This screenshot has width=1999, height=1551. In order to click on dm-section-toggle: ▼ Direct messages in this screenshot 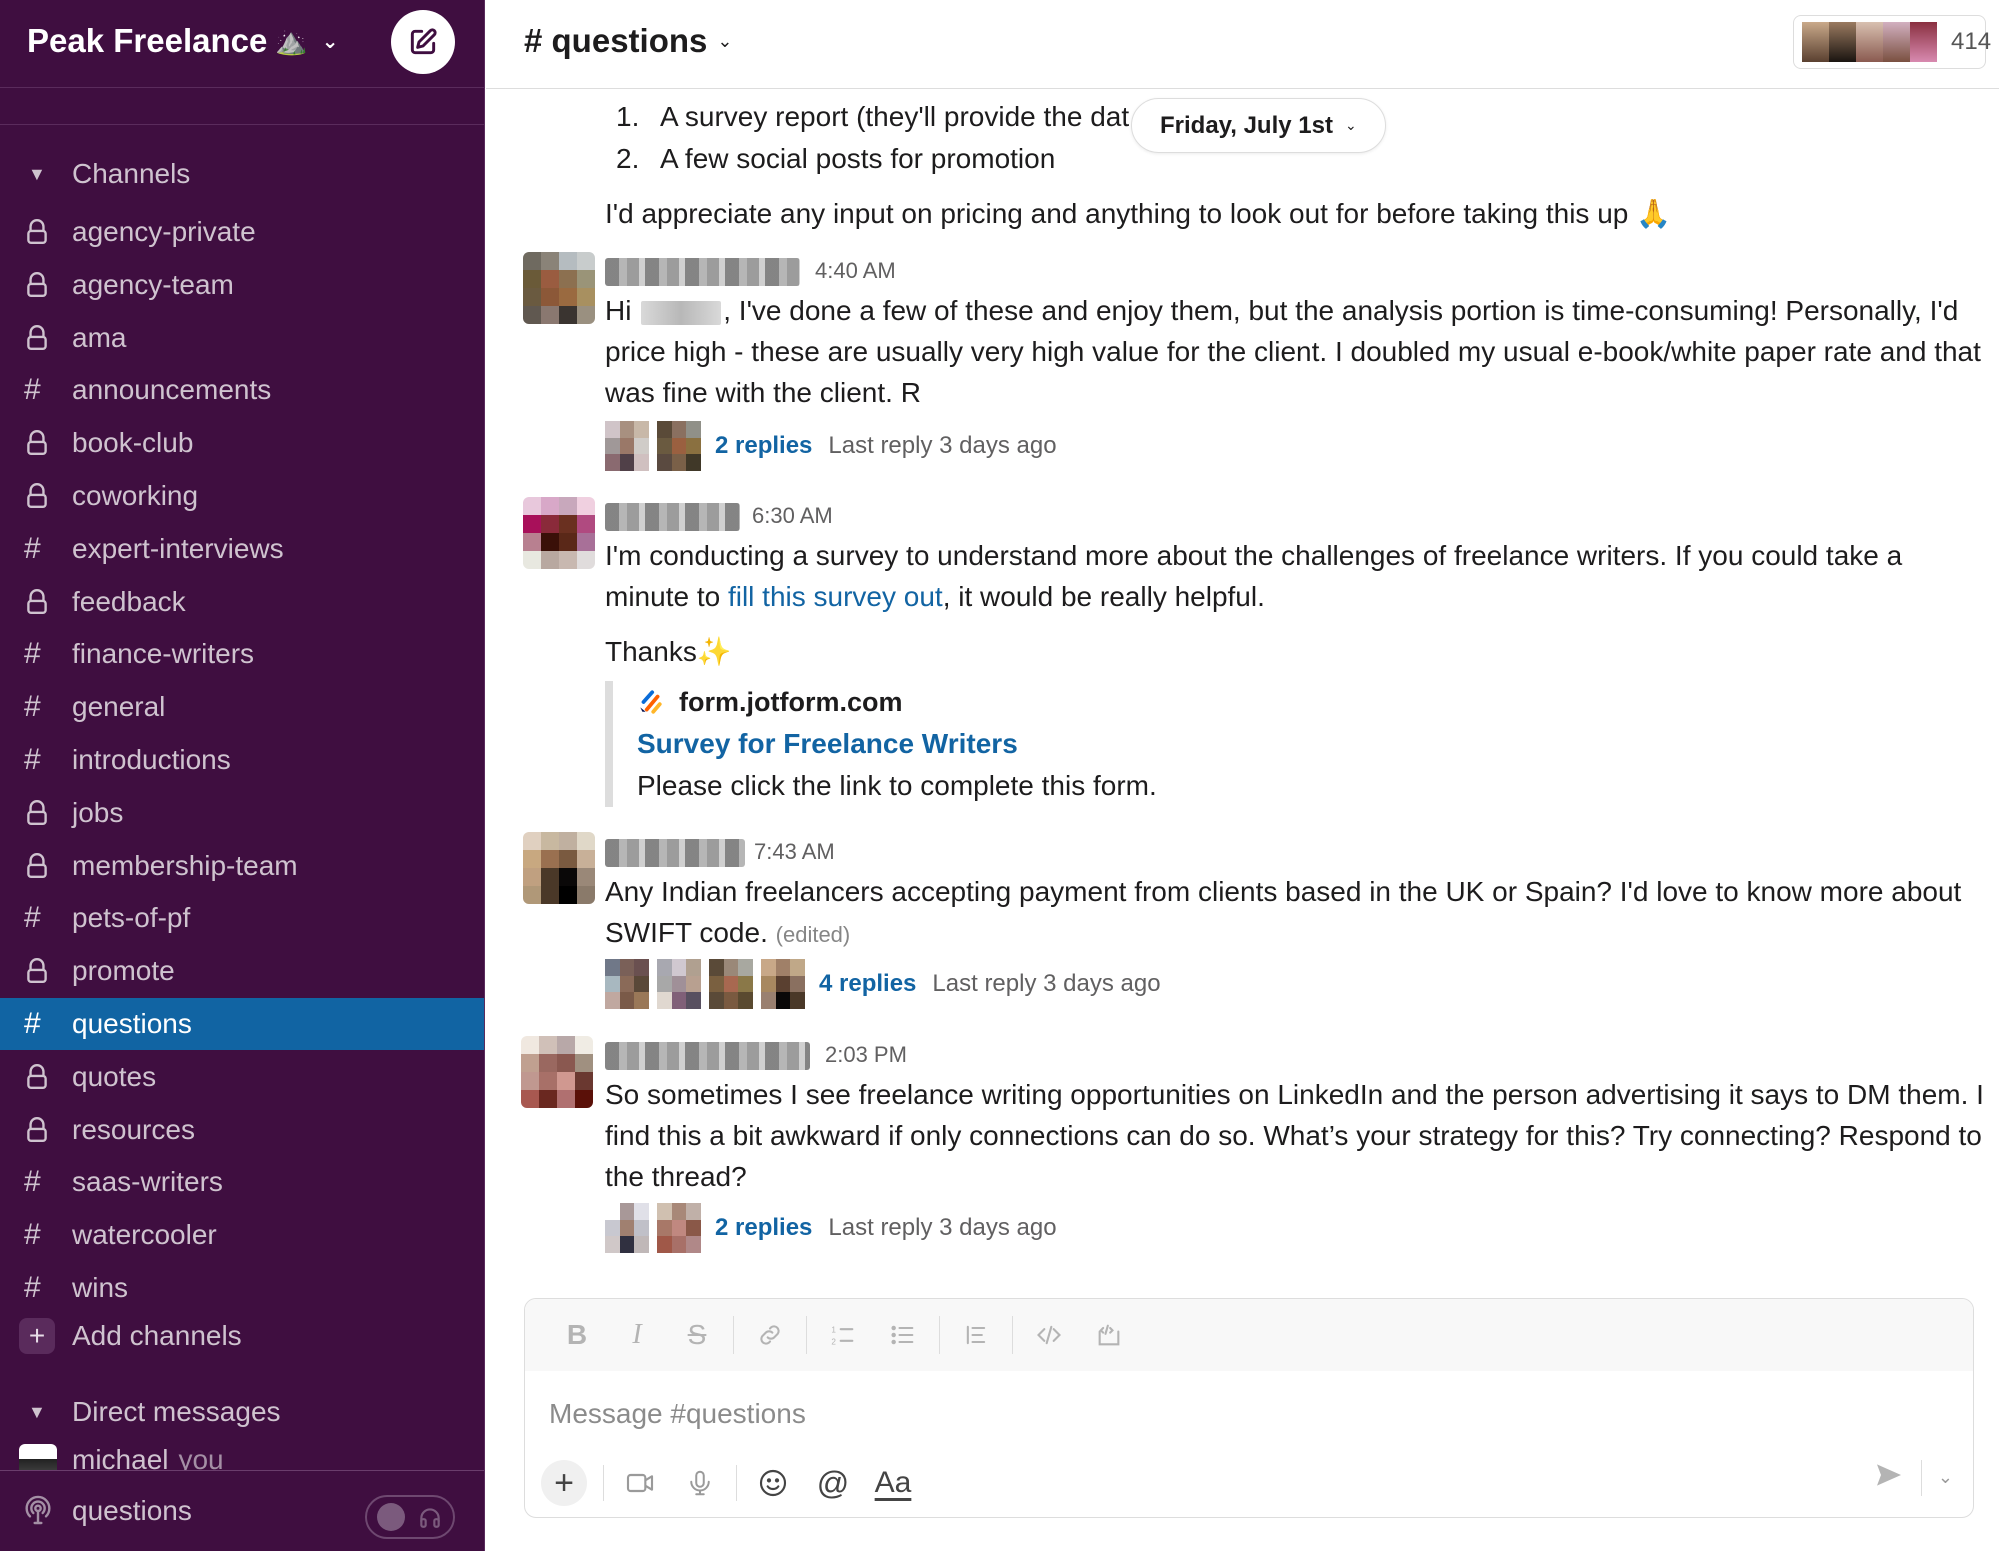, I will do `click(242, 1412)`.